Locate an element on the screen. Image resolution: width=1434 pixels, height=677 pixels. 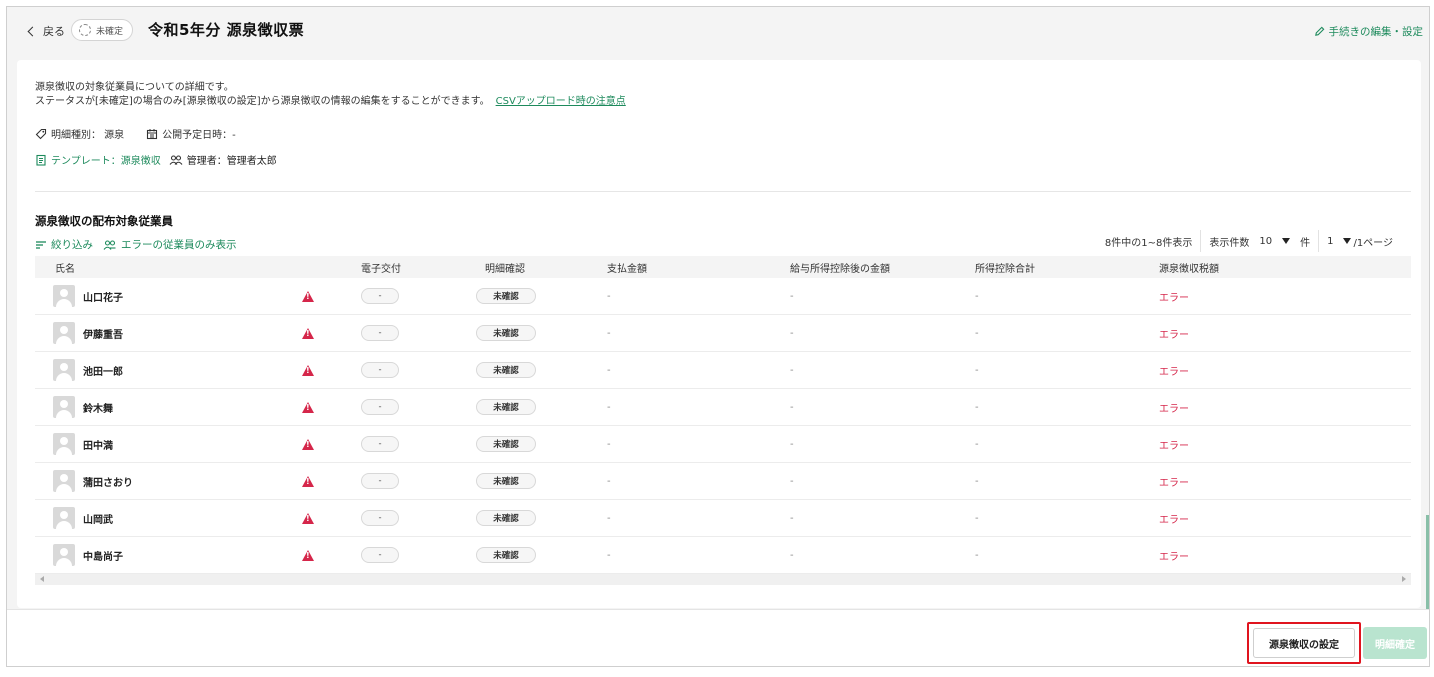
employee-name: 蒲田さおり is located at coordinates (108, 481).